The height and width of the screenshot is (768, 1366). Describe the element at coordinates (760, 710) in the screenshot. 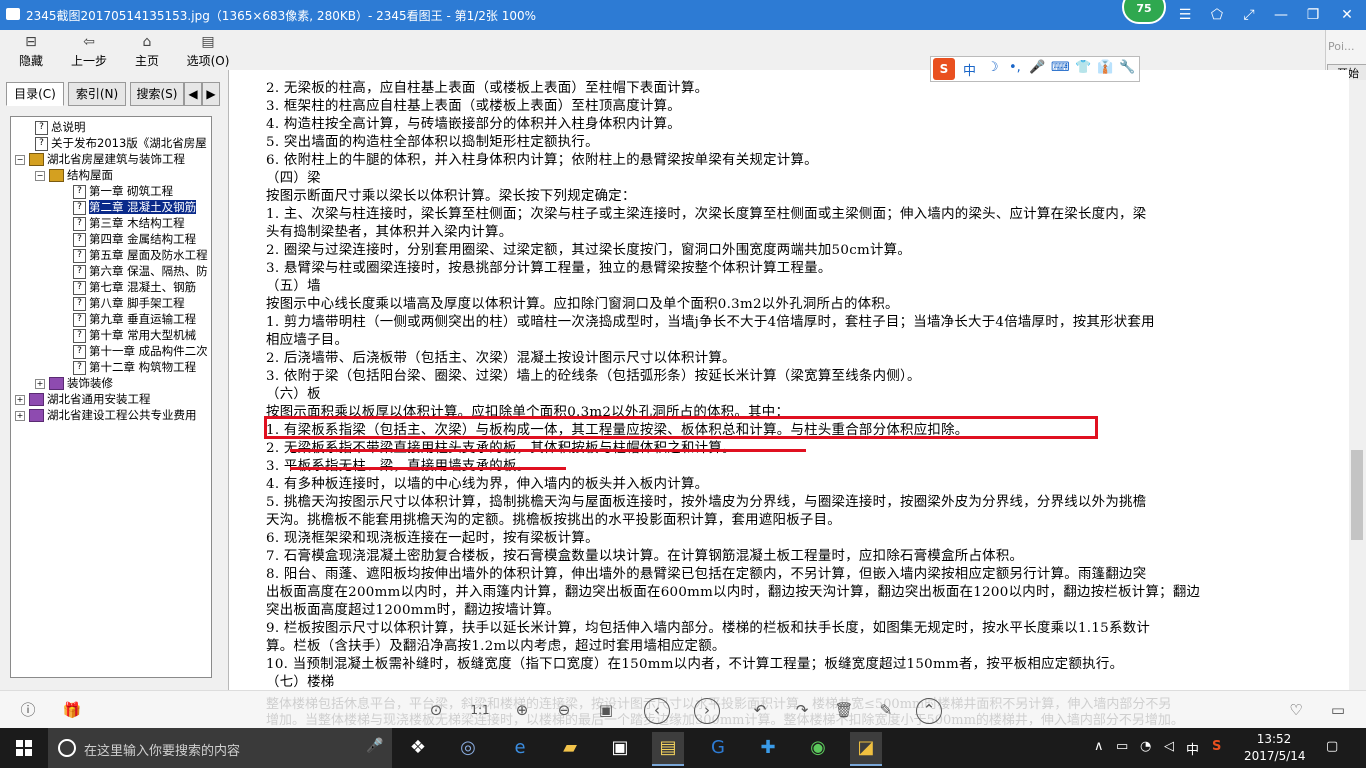

I see `rotate-left-icon: ↶` at that location.